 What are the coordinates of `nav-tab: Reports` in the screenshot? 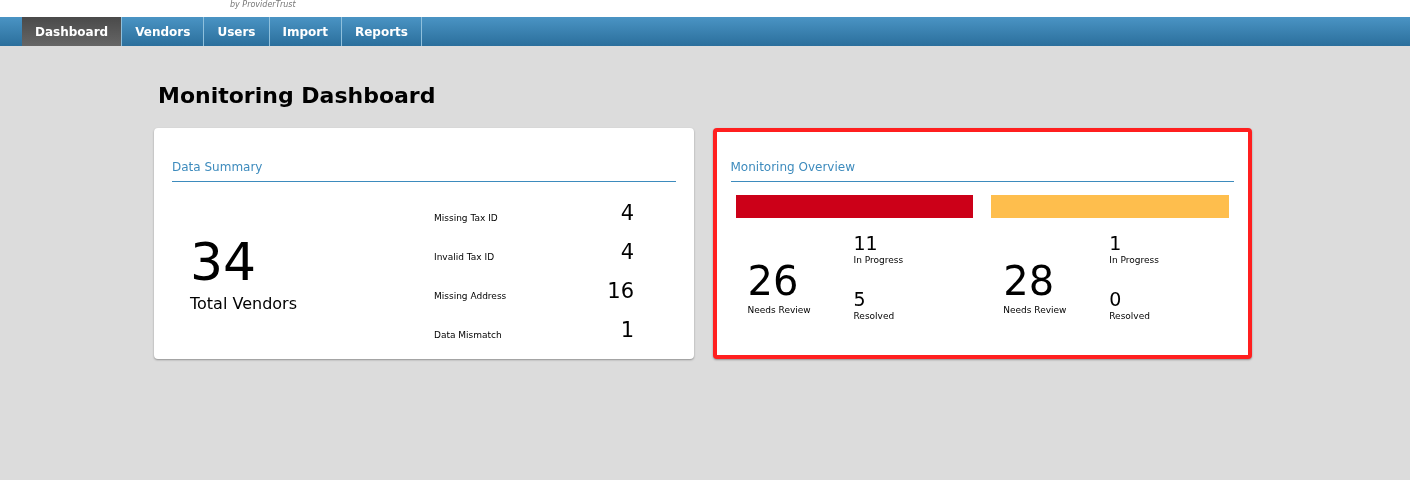 It's located at (381, 31).